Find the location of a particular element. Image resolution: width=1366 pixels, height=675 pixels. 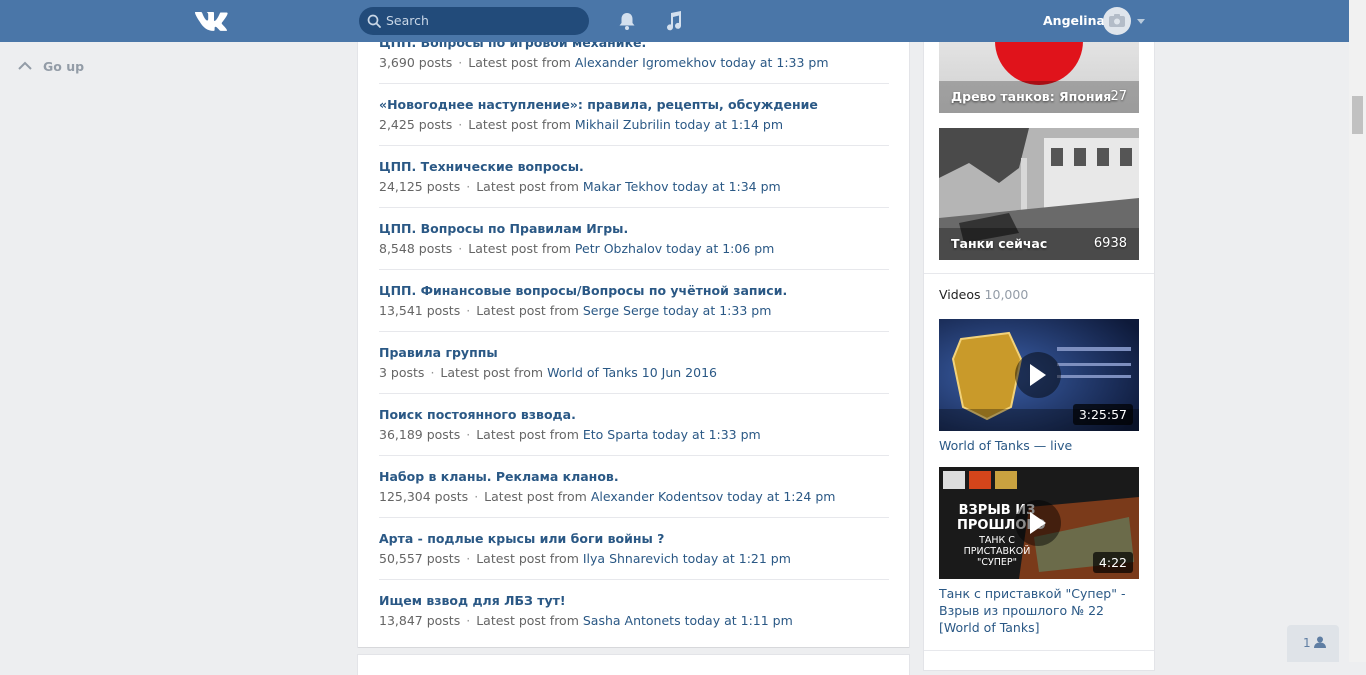

time-link: today at 1:21 pm is located at coordinates (737, 558).